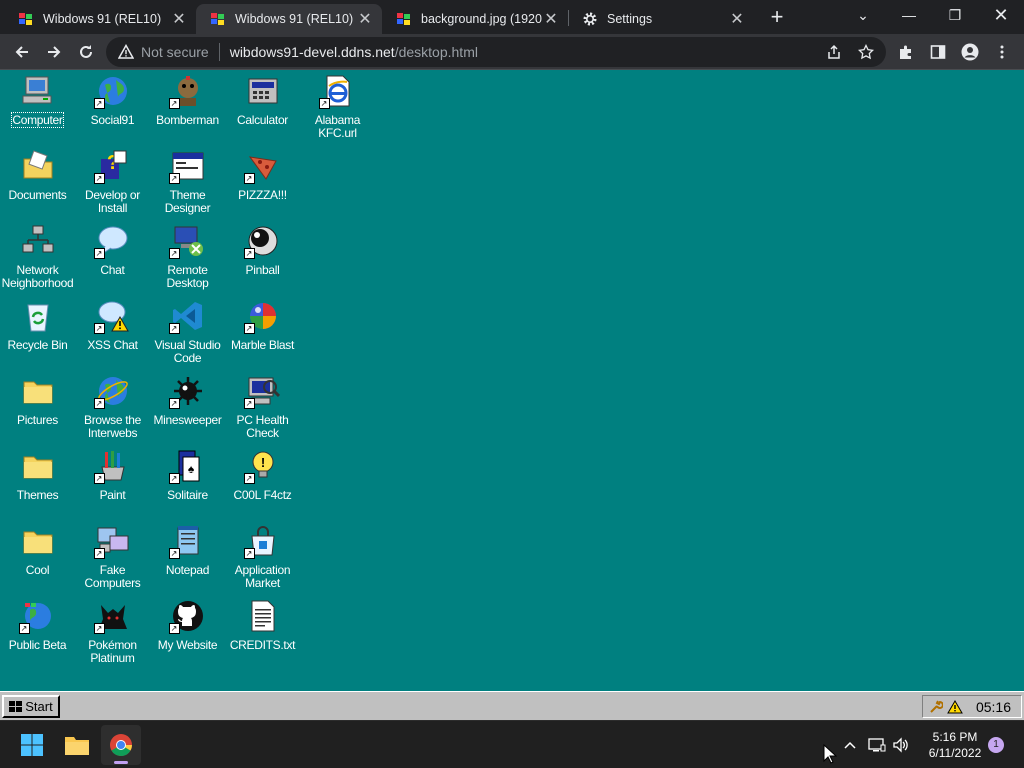 This screenshot has width=1024, height=768. What do you see at coordinates (901, 745) in the screenshot?
I see `volume-button` at bounding box center [901, 745].